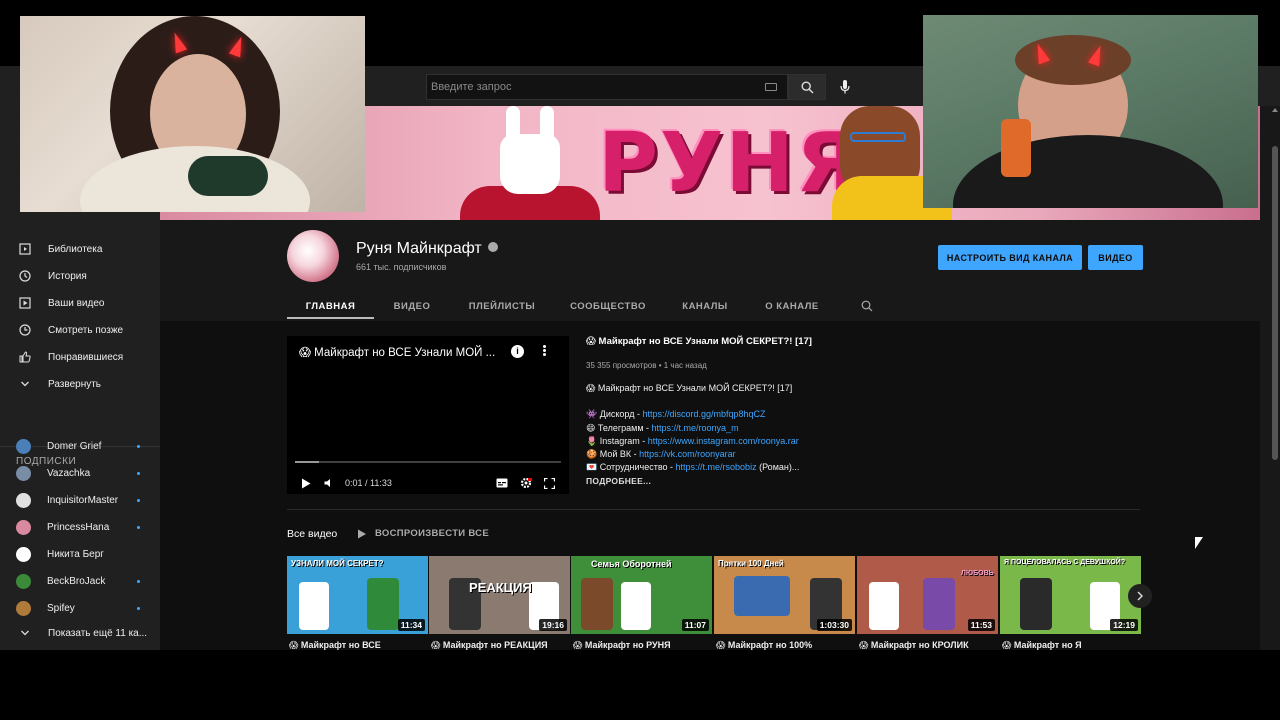 The height and width of the screenshot is (720, 1280). Describe the element at coordinates (428, 462) in the screenshot. I see `progress-bar` at that location.